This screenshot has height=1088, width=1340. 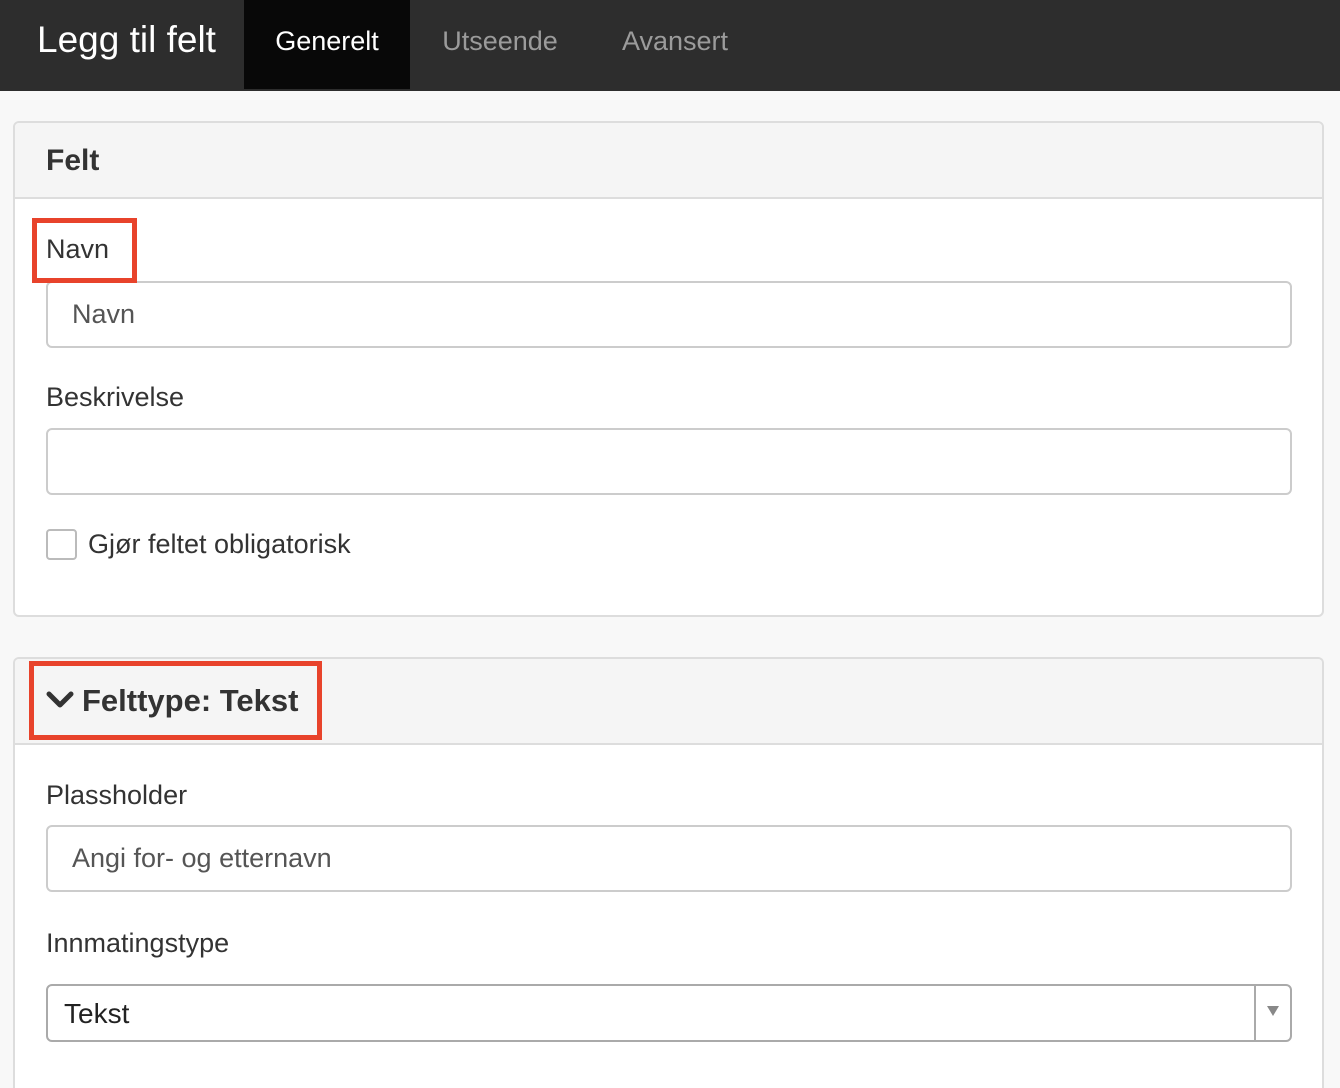 What do you see at coordinates (97, 1013) in the screenshot?
I see `input-type-selected-value: Tekst` at bounding box center [97, 1013].